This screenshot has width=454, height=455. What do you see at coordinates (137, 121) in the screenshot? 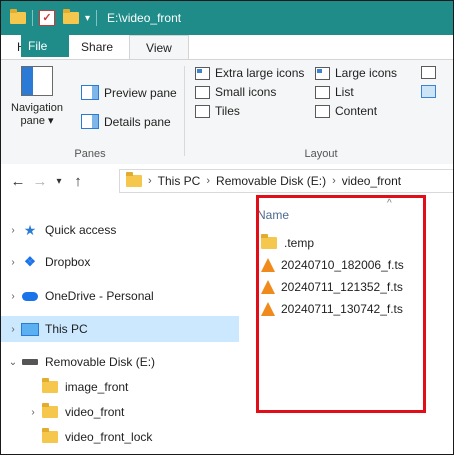
I see `details-pane-label: Details pane` at bounding box center [137, 121].